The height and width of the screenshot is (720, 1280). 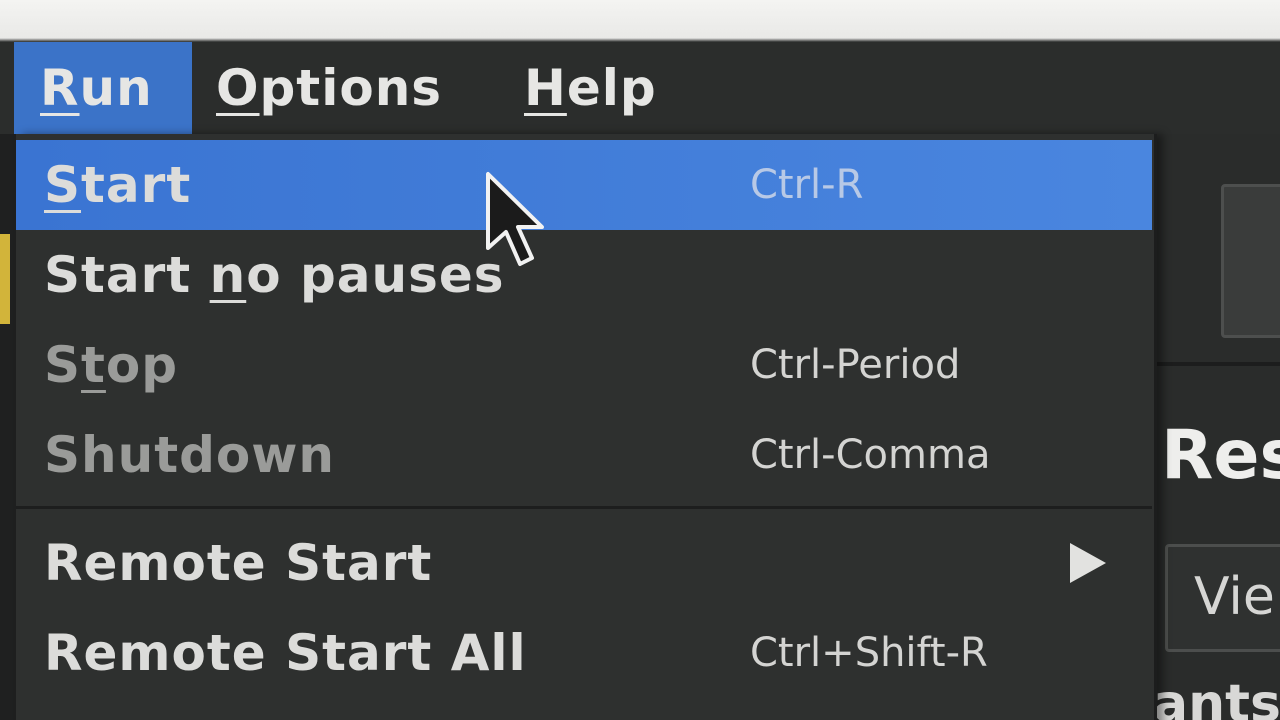 I want to click on menu-item-stop-label: Stop, so click(x=111, y=365).